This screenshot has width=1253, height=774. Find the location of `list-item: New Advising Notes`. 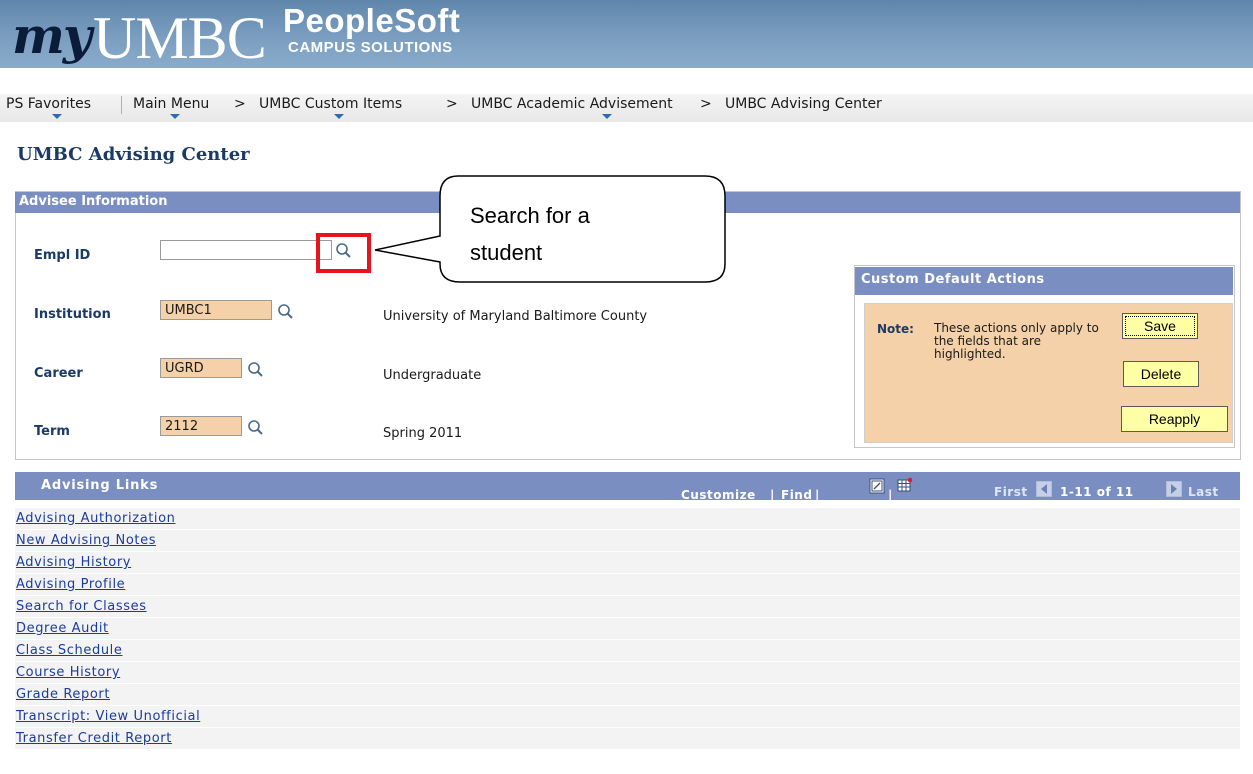

list-item: New Advising Notes is located at coordinates (627, 541).